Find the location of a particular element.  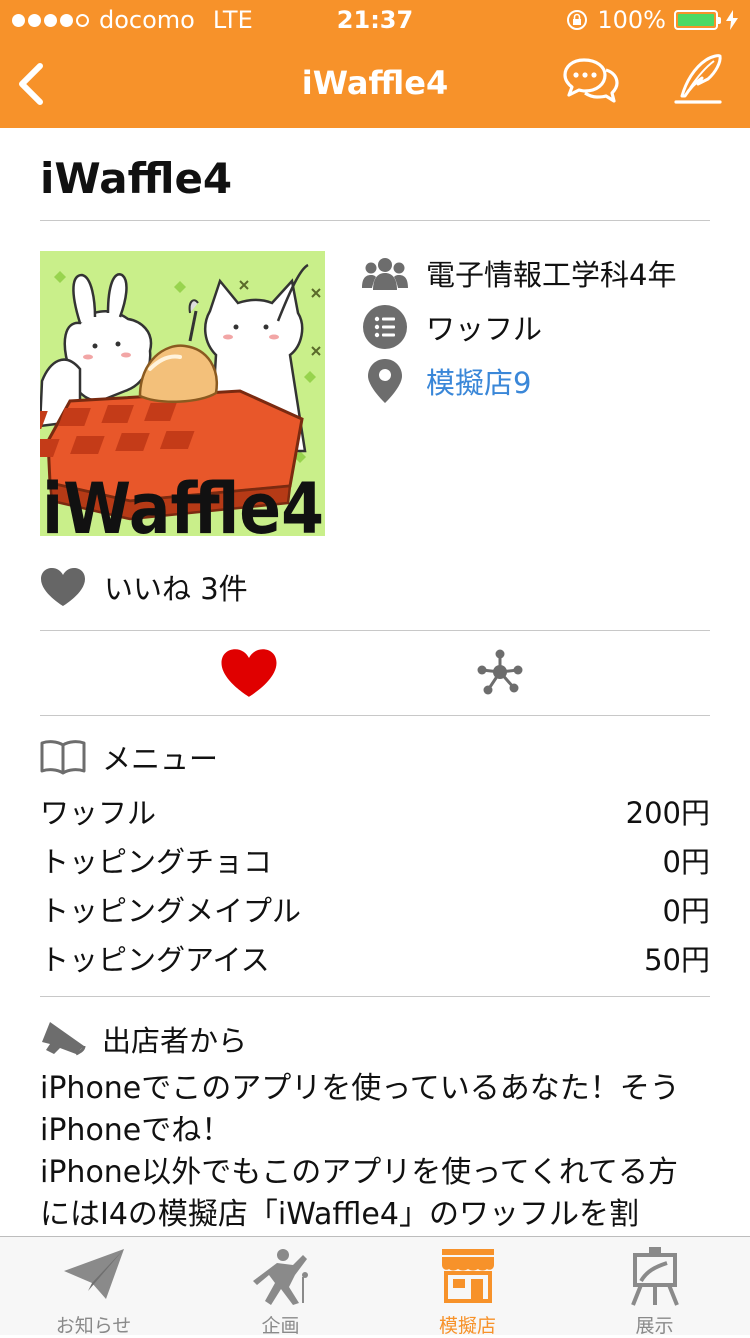

group-icon is located at coordinates (385, 273).